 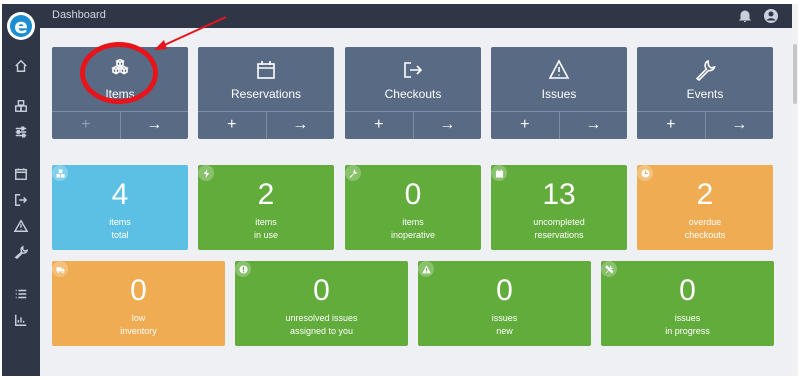 What do you see at coordinates (321, 318) in the screenshot?
I see `stat-label-line1: unresolved issues` at bounding box center [321, 318].